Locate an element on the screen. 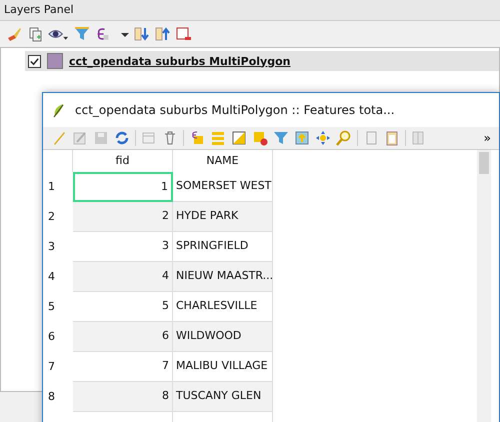 The width and height of the screenshot is (500, 422). toolbar-overflow-button: » is located at coordinates (487, 138).